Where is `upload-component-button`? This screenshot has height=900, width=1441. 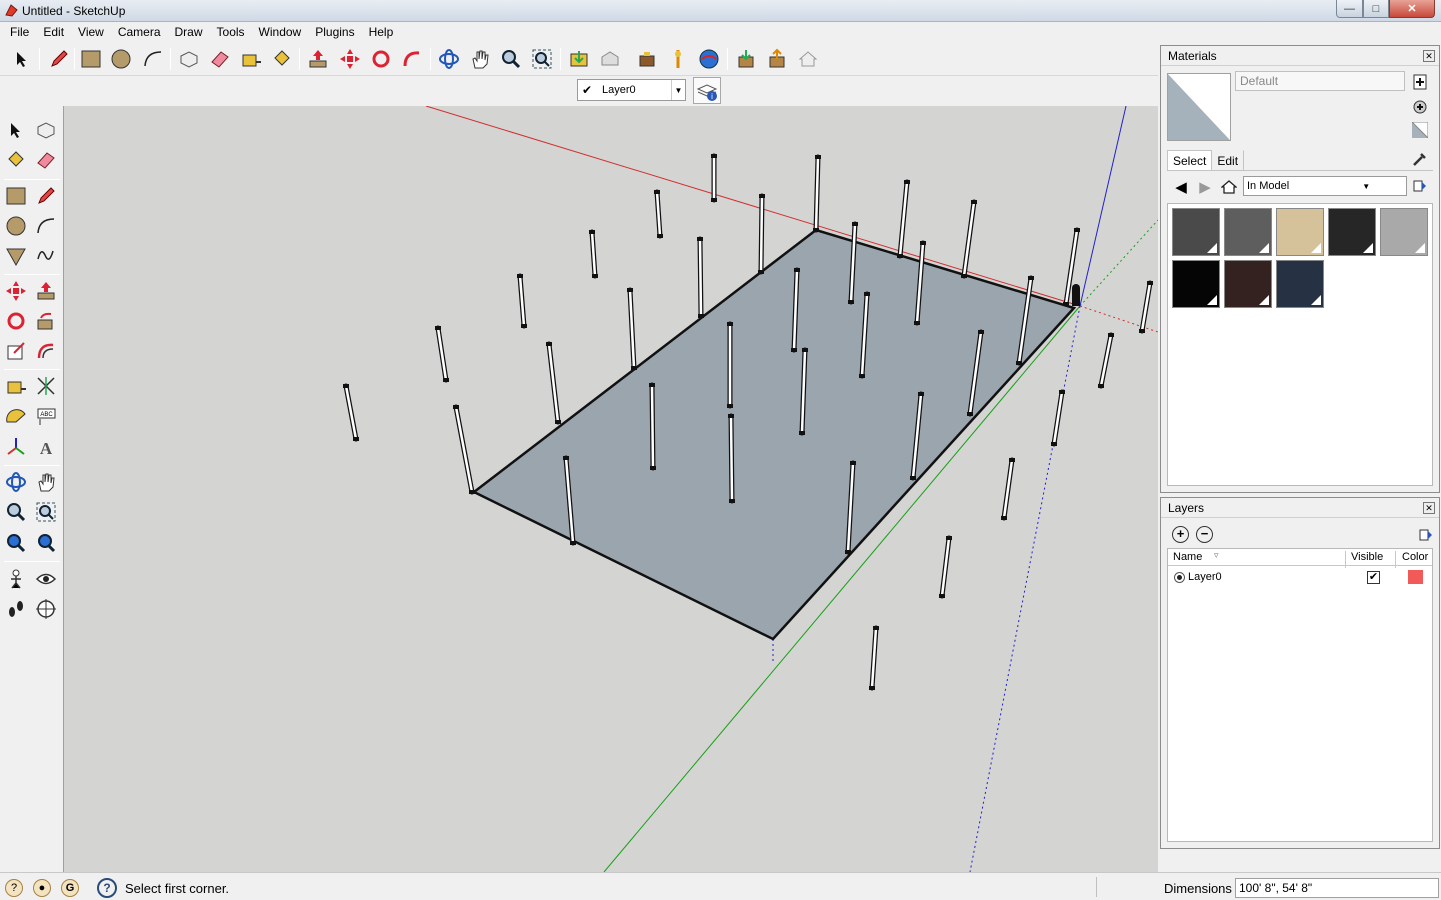 upload-component-button is located at coordinates (746, 59).